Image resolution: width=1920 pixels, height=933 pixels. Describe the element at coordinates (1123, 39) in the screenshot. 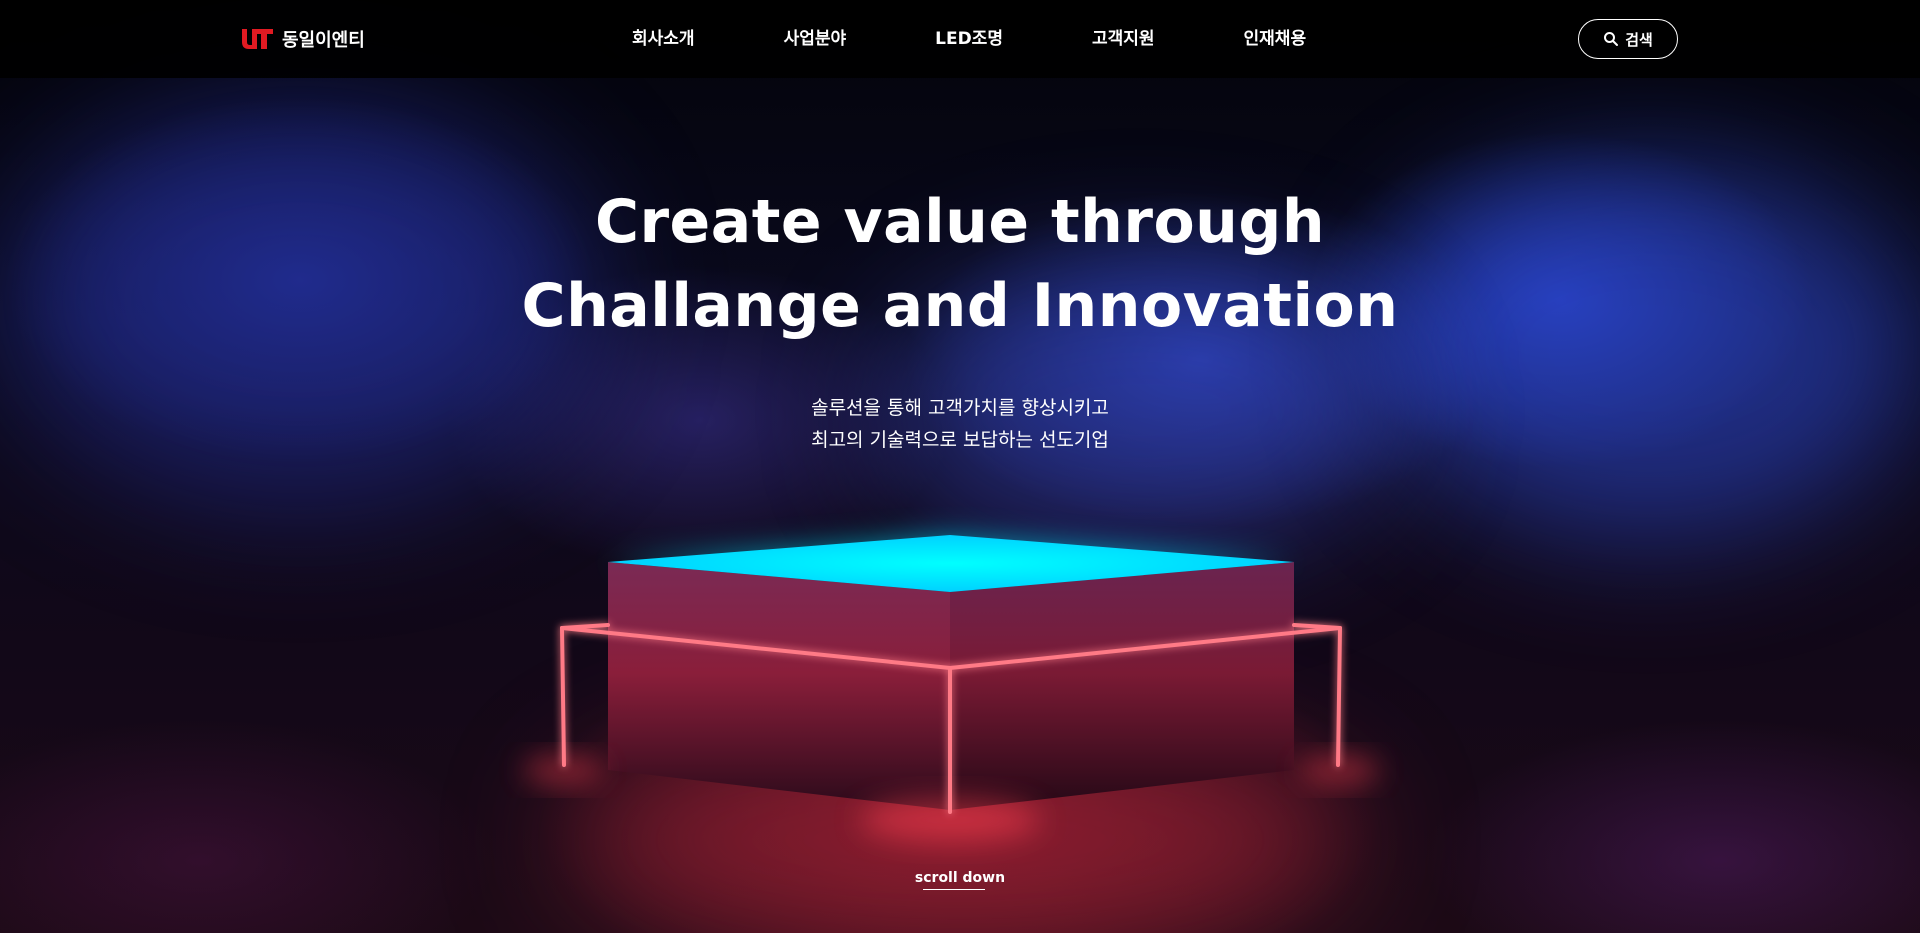

I see `nav-item-support: 고객지원` at that location.